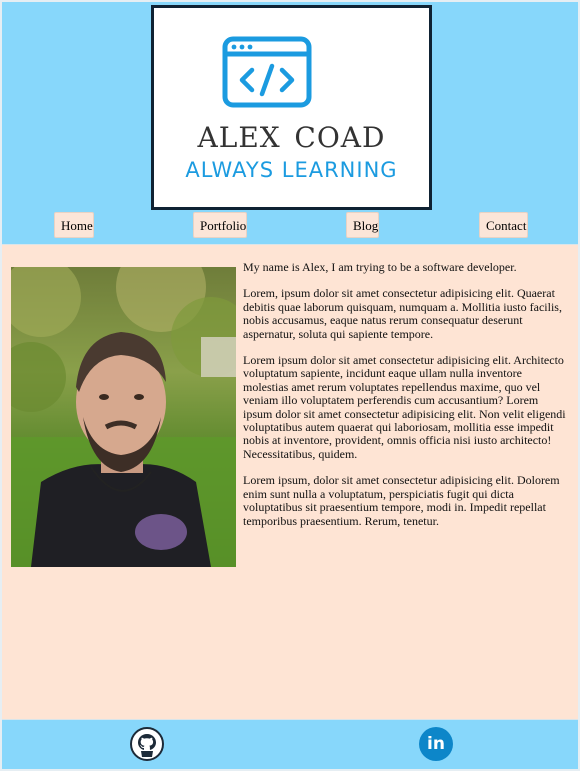  Describe the element at coordinates (220, 225) in the screenshot. I see `nav-portfolio-button: Portfolio` at that location.